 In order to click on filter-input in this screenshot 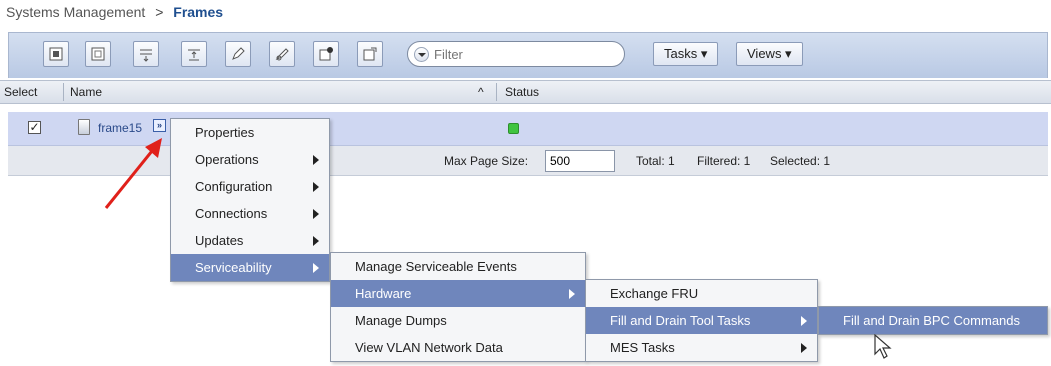, I will do `click(524, 54)`.